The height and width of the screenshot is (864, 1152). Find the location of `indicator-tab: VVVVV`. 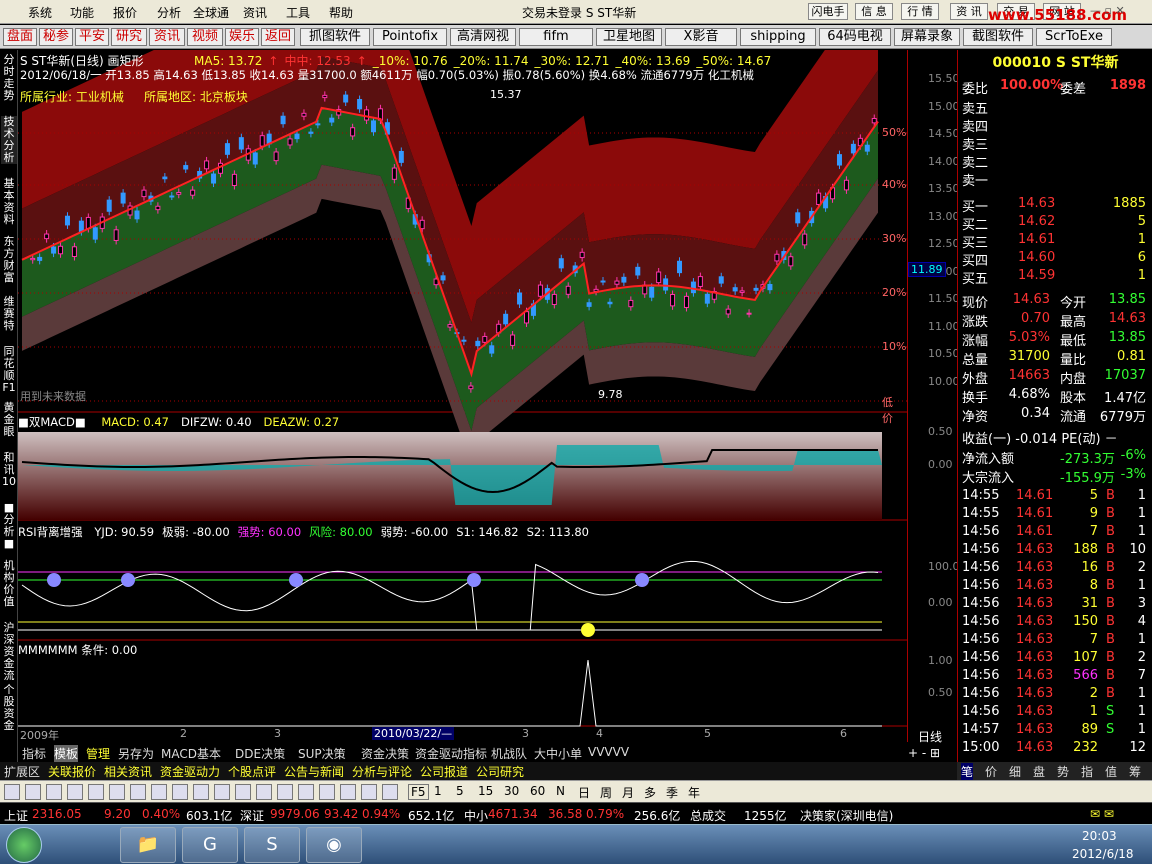

indicator-tab: VVVVV is located at coordinates (608, 752).